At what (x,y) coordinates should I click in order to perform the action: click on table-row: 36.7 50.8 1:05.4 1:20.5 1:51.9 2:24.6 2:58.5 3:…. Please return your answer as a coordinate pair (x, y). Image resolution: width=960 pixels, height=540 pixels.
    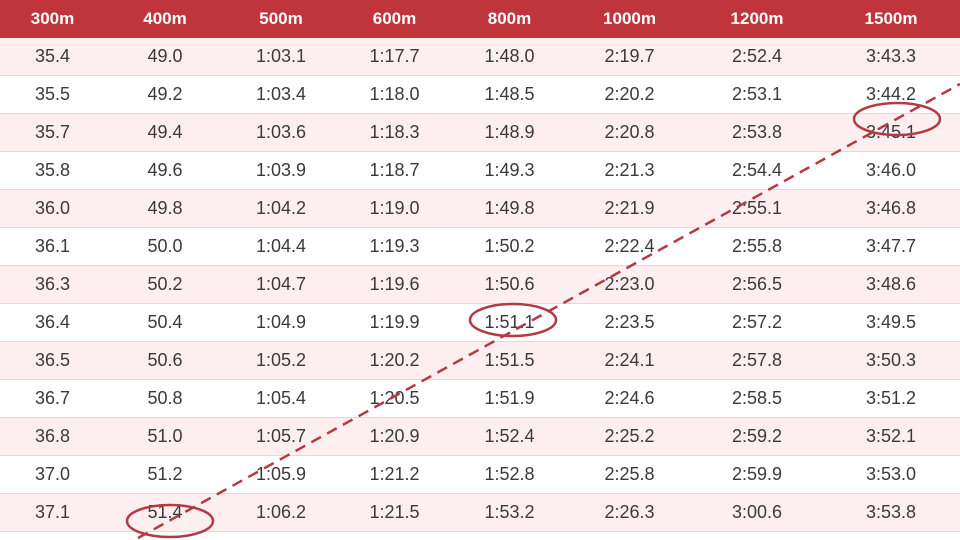
    Looking at the image, I should click on (480, 399).